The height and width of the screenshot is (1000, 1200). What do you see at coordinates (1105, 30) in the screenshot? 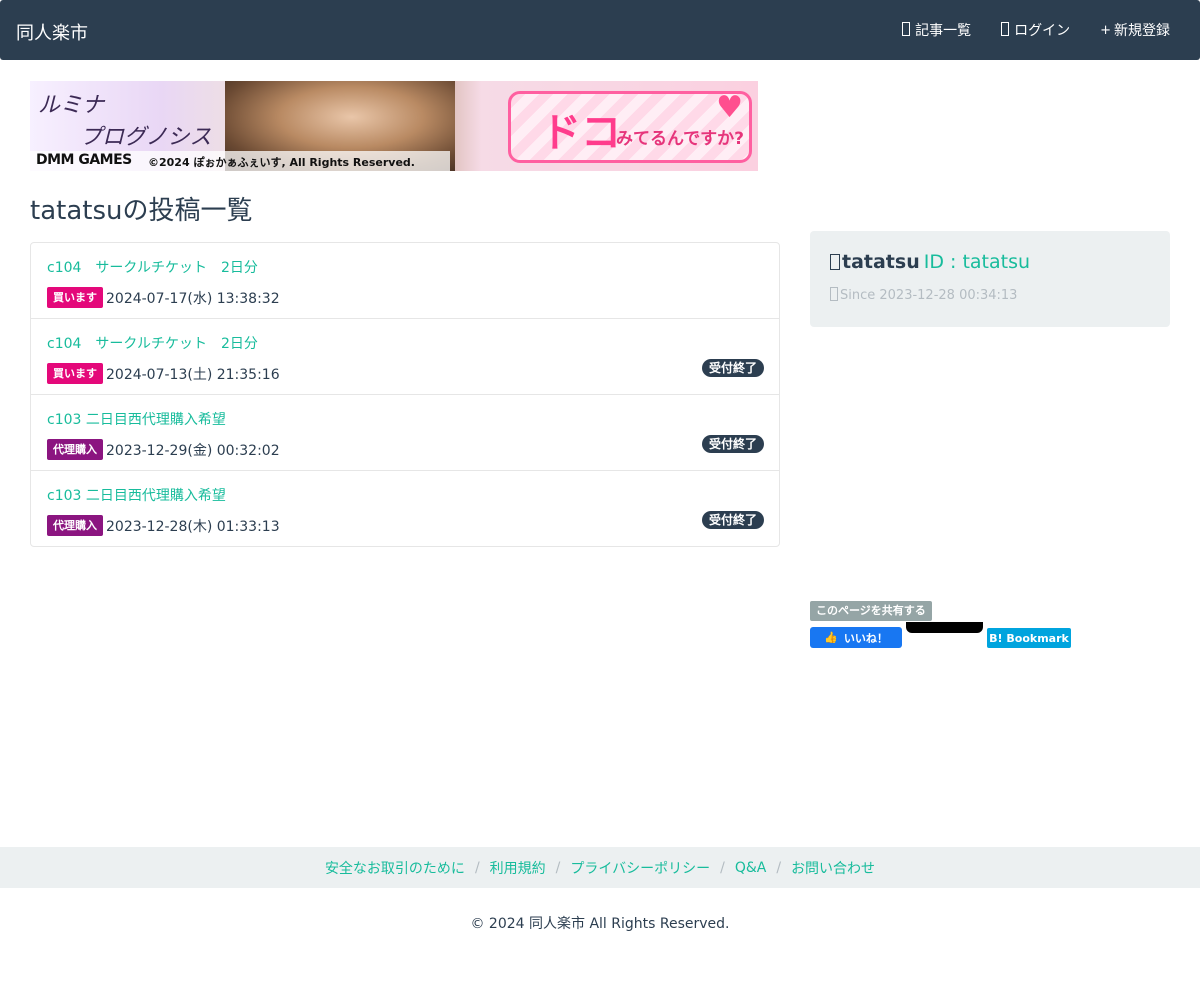
I see `plus-icon: +` at bounding box center [1105, 30].